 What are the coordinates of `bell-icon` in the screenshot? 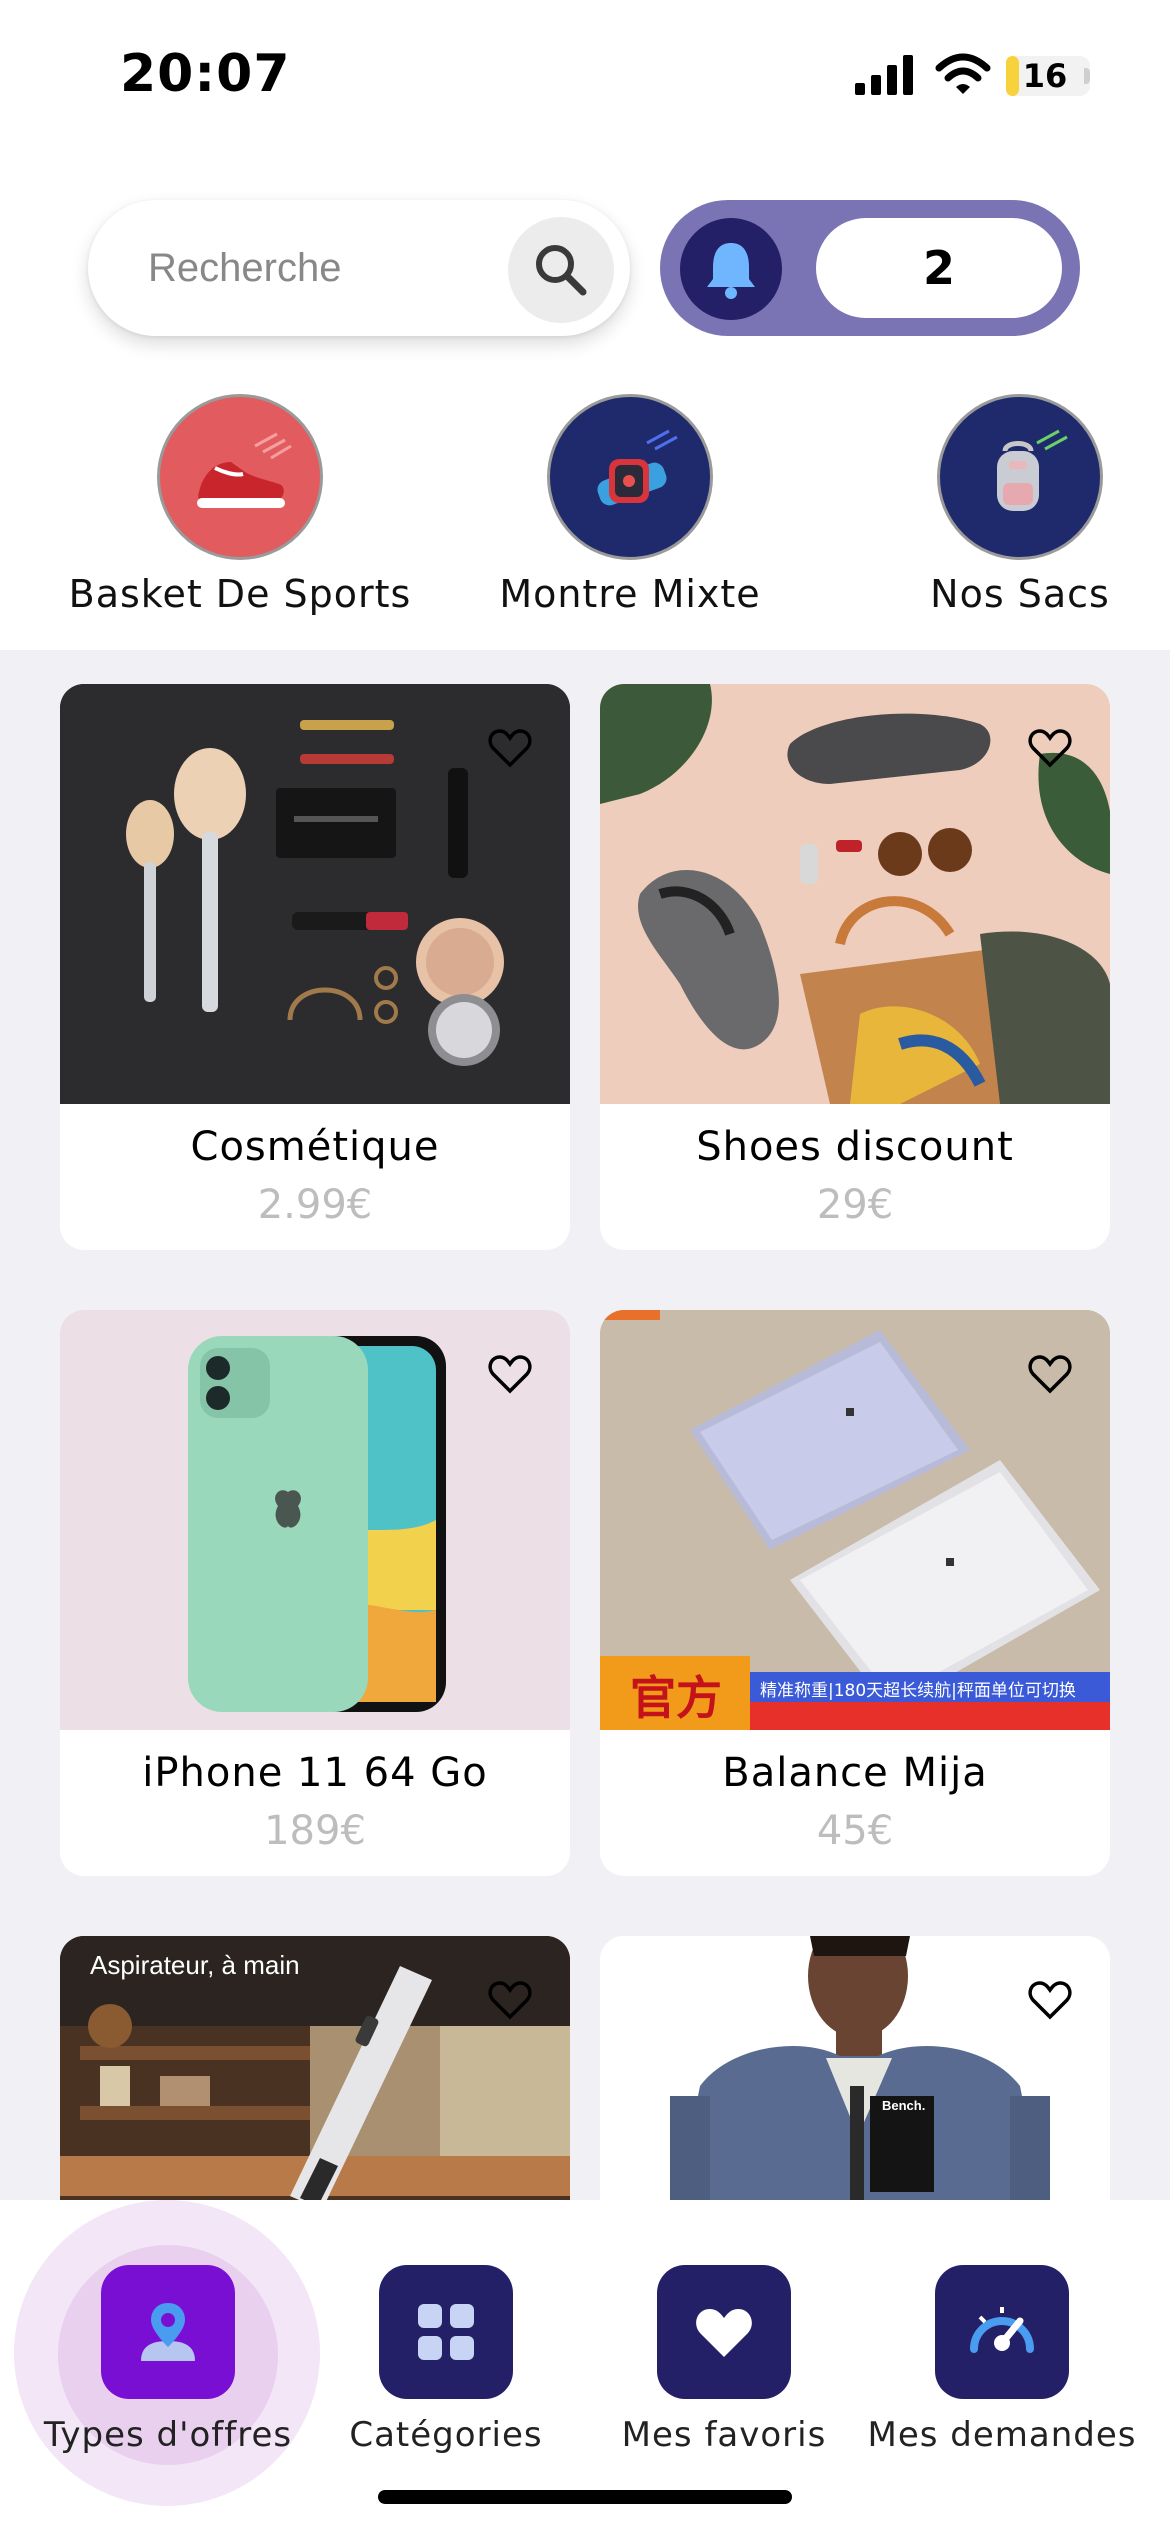 It's located at (731, 271).